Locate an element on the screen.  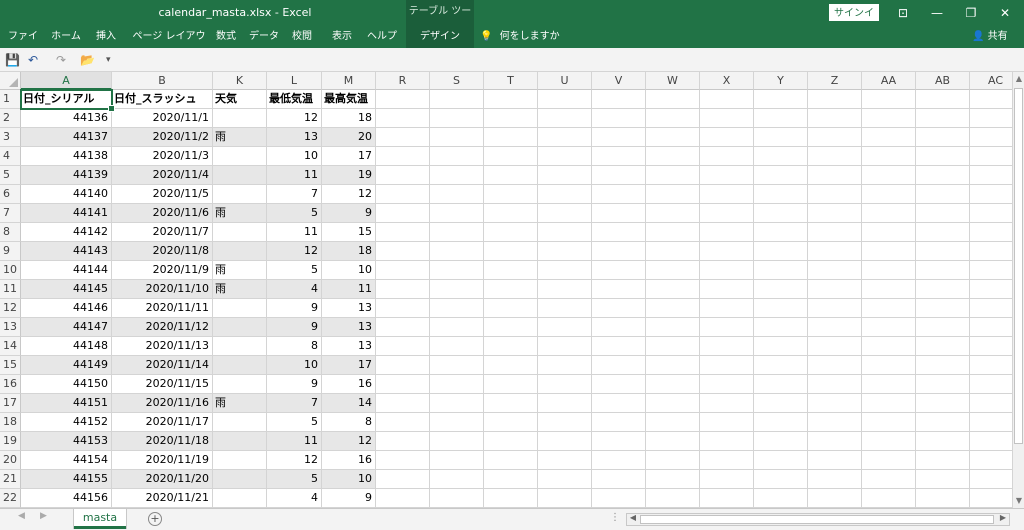
column-header-m: M is located at coordinates (349, 81).